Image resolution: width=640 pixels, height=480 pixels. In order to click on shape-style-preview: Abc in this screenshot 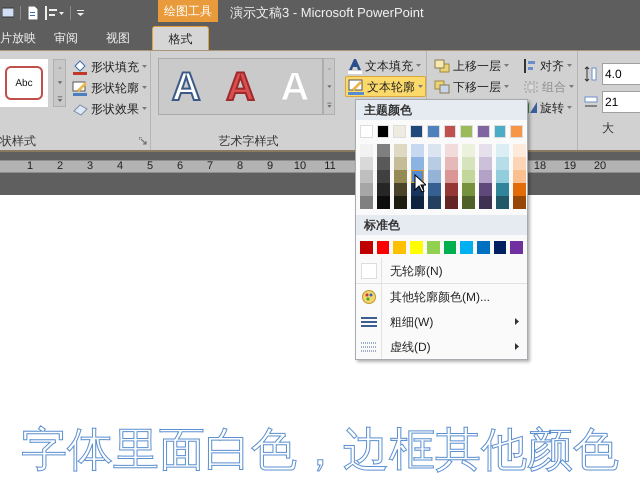, I will do `click(24, 83)`.